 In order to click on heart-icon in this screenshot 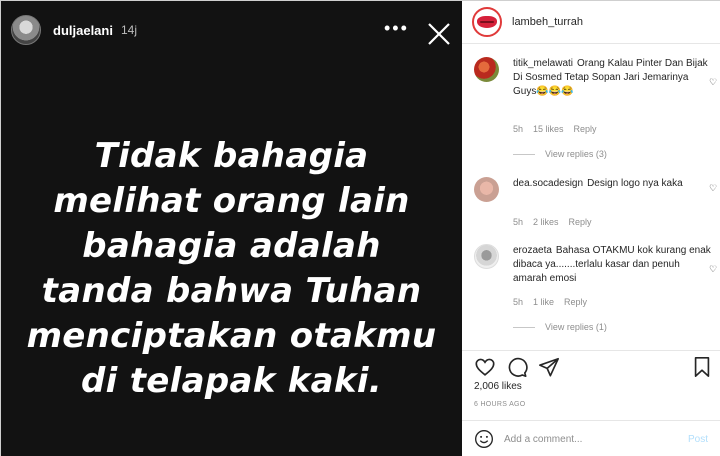, I will do `click(485, 367)`.